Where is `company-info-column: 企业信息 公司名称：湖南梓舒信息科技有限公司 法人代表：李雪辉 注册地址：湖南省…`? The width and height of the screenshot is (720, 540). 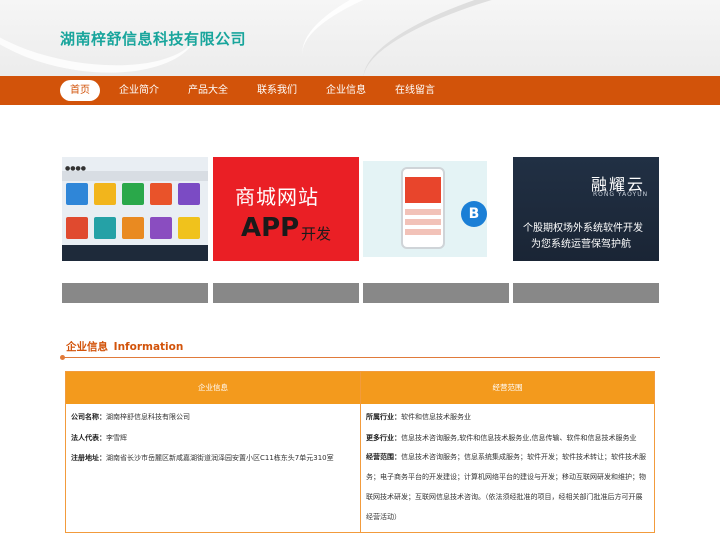
company-info-column: 企业信息 公司名称：湖南梓舒信息科技有限公司 法人代表：李雪辉 注册地址：湖南省… is located at coordinates (213, 452).